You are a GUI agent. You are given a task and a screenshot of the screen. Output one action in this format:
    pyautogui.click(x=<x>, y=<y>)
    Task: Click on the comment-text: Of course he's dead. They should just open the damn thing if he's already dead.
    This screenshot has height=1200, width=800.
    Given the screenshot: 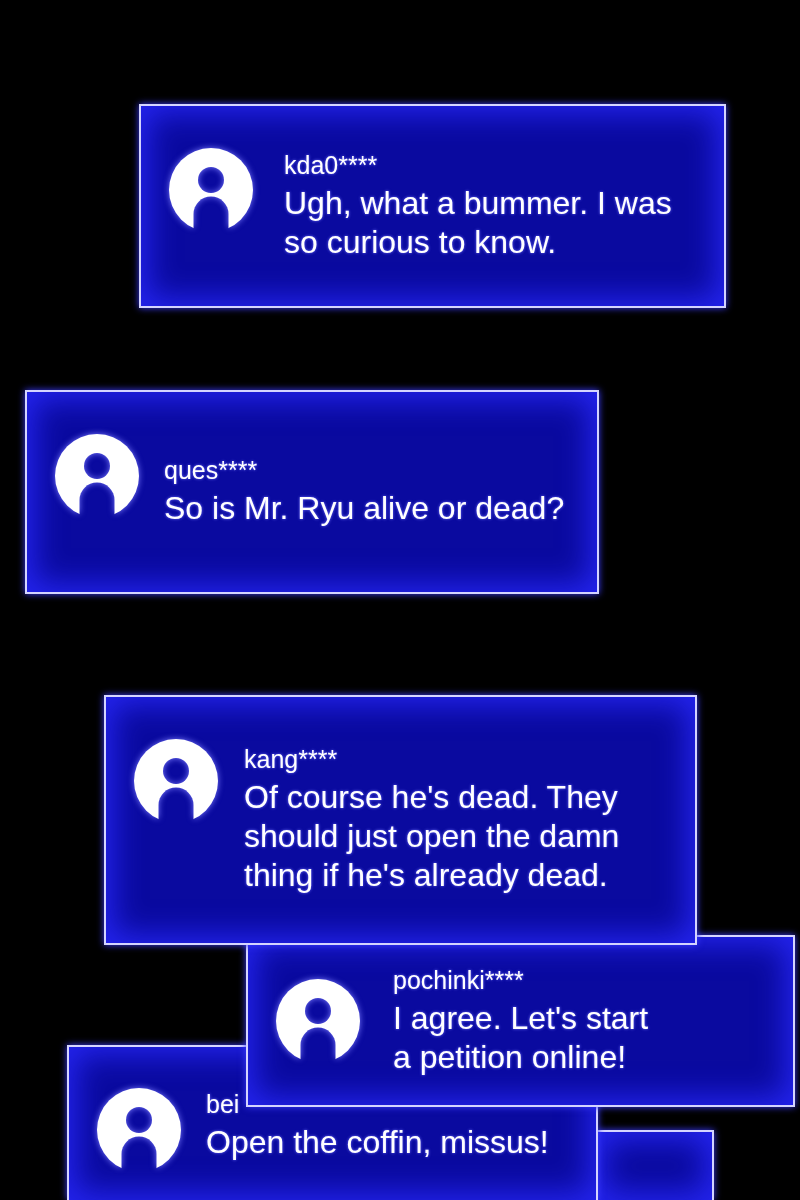 What is the action you would take?
    pyautogui.click(x=432, y=836)
    